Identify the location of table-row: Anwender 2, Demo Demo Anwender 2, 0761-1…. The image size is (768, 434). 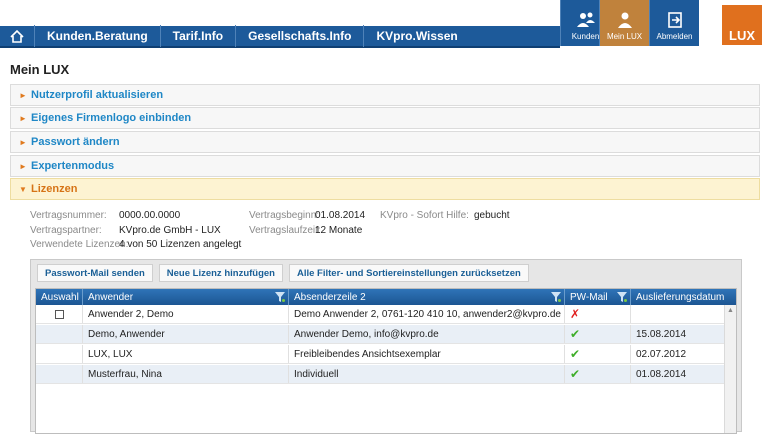
(380, 314).